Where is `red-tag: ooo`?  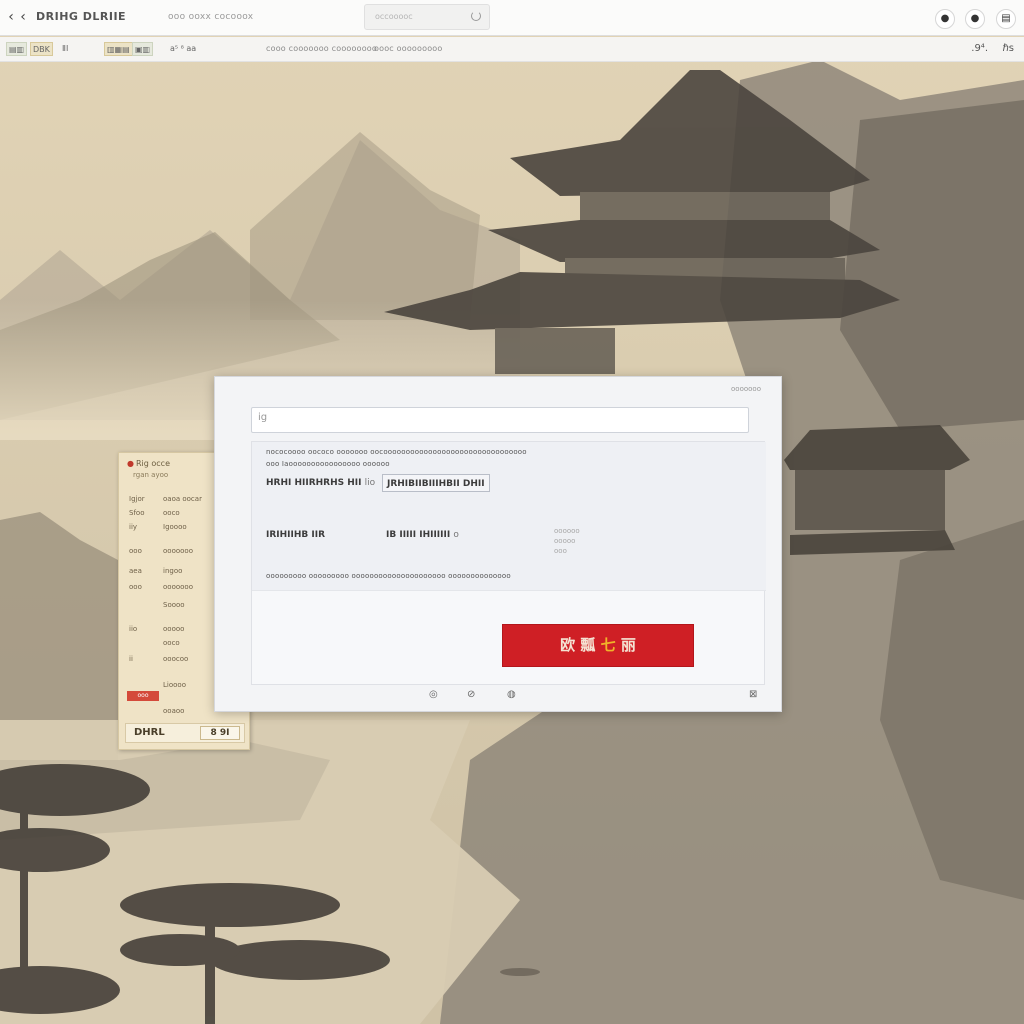 red-tag: ooo is located at coordinates (143, 696).